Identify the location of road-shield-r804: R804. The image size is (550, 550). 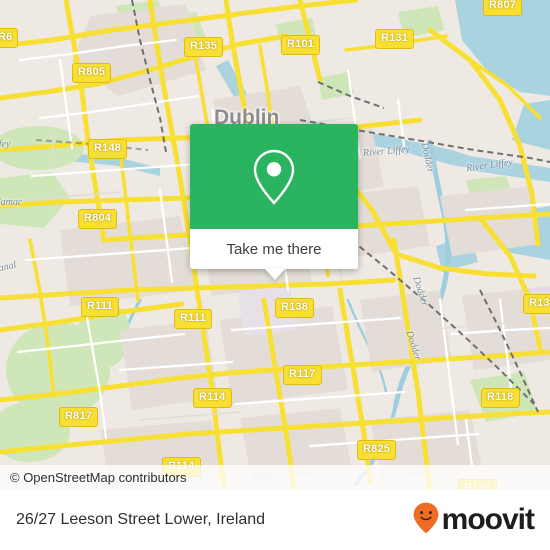
(98, 219).